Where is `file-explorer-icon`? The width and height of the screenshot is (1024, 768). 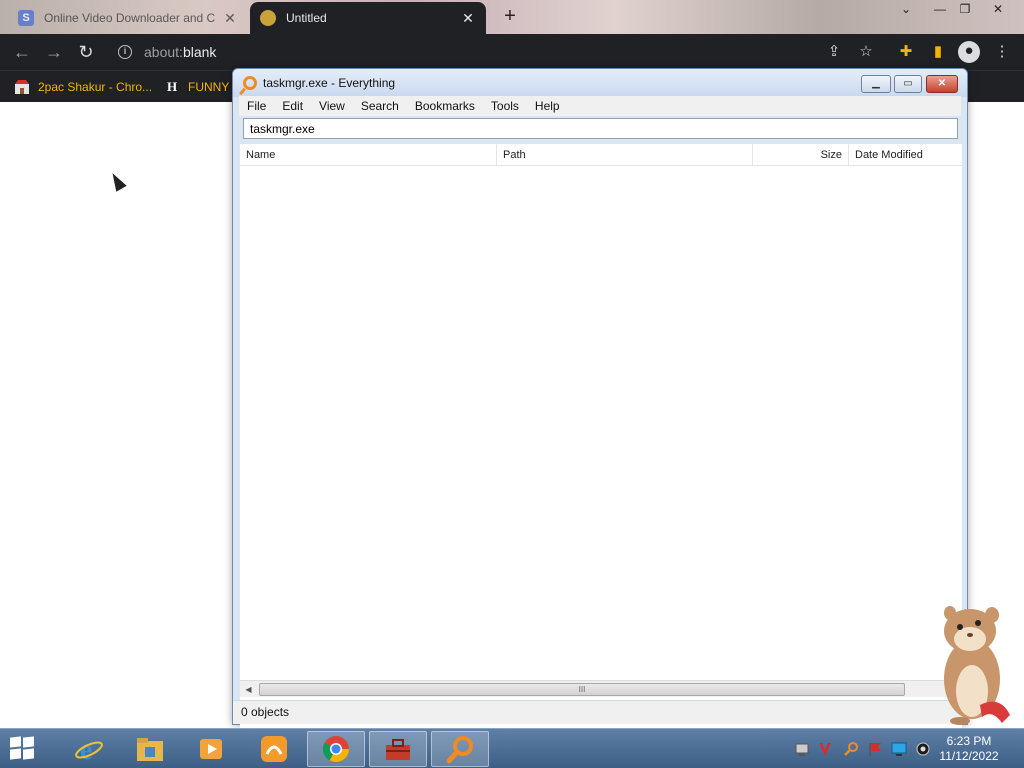
file-explorer-icon is located at coordinates (150, 749).